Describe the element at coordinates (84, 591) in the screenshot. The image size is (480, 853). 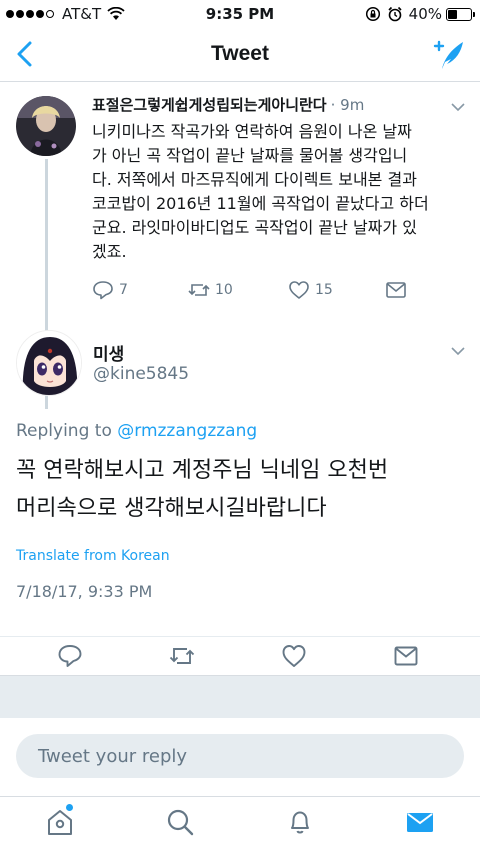
I see `tweet-timestamp: 7/18/17, 9:33 PM` at that location.